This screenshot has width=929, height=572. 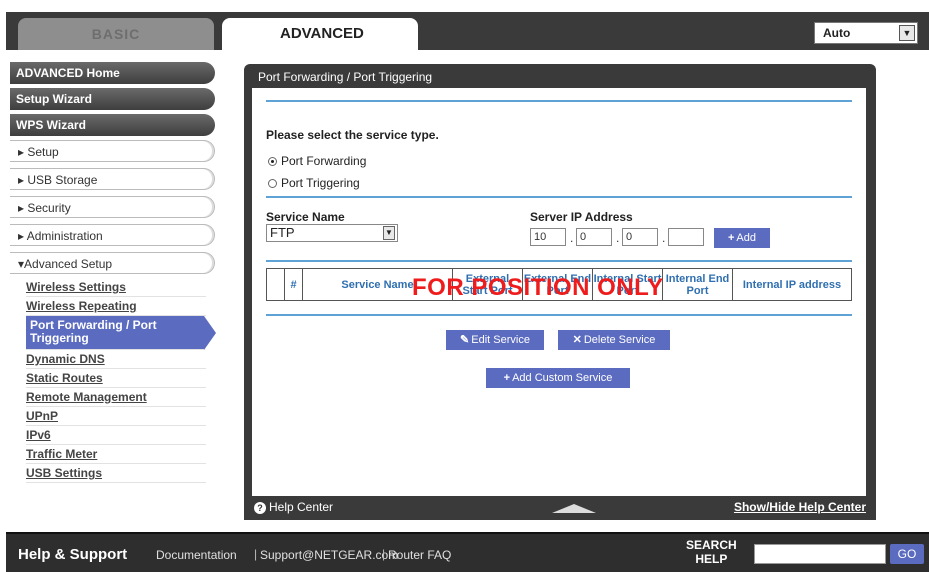 What do you see at coordinates (293, 284) in the screenshot?
I see `col-number: #` at bounding box center [293, 284].